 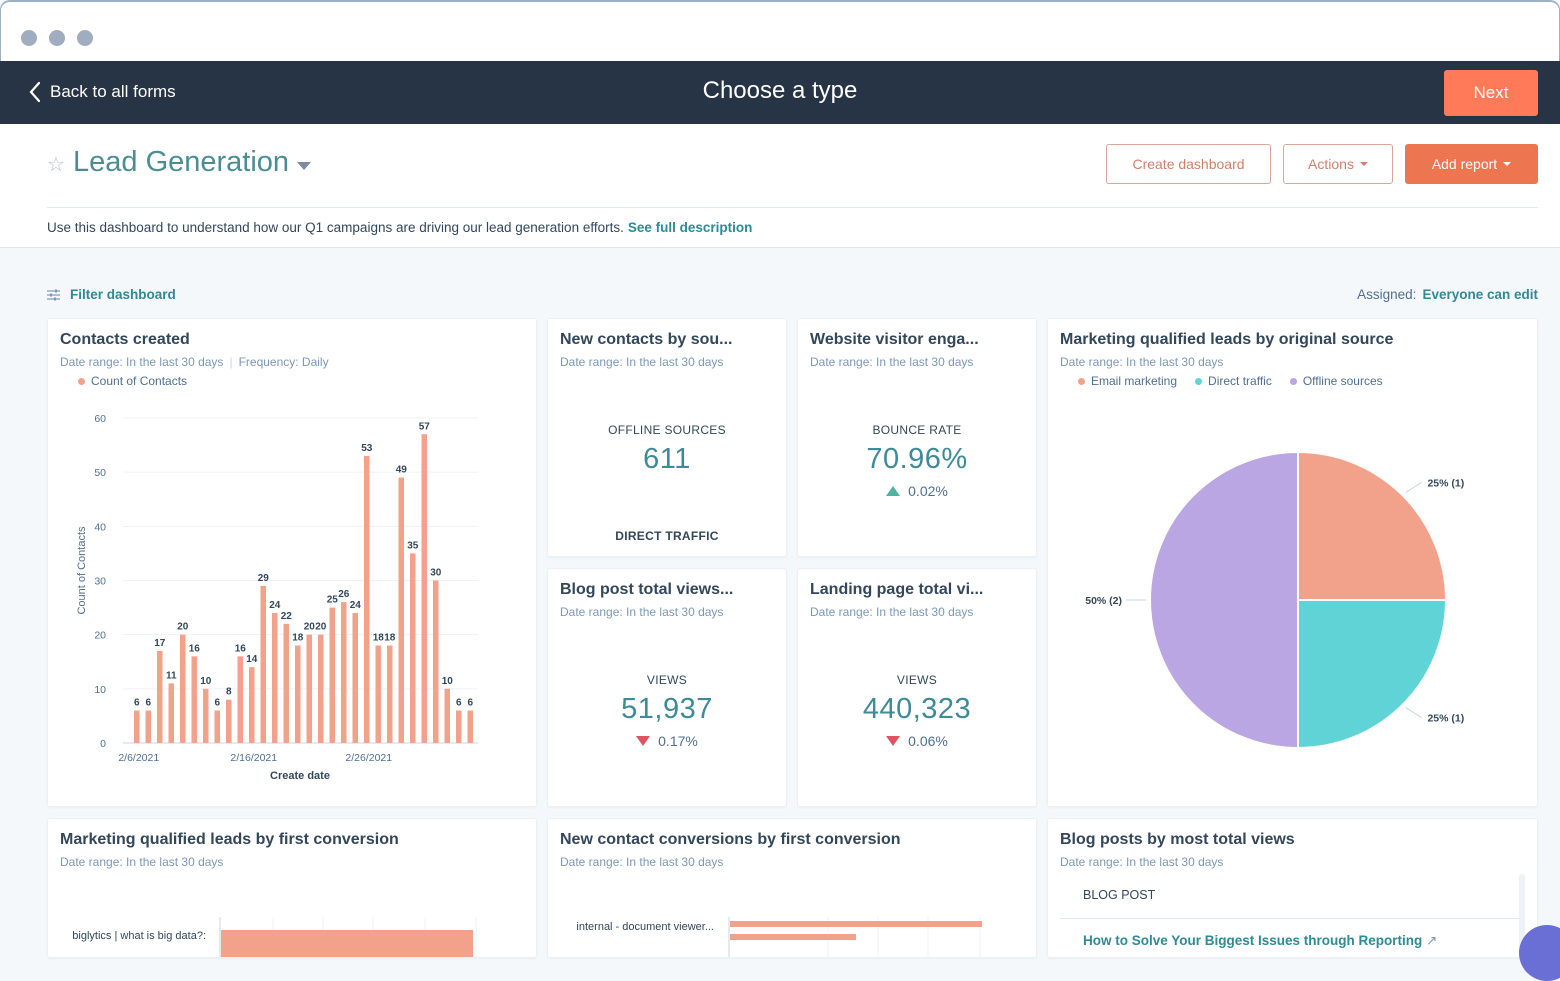 I want to click on window-maximize-button, so click(x=85, y=38).